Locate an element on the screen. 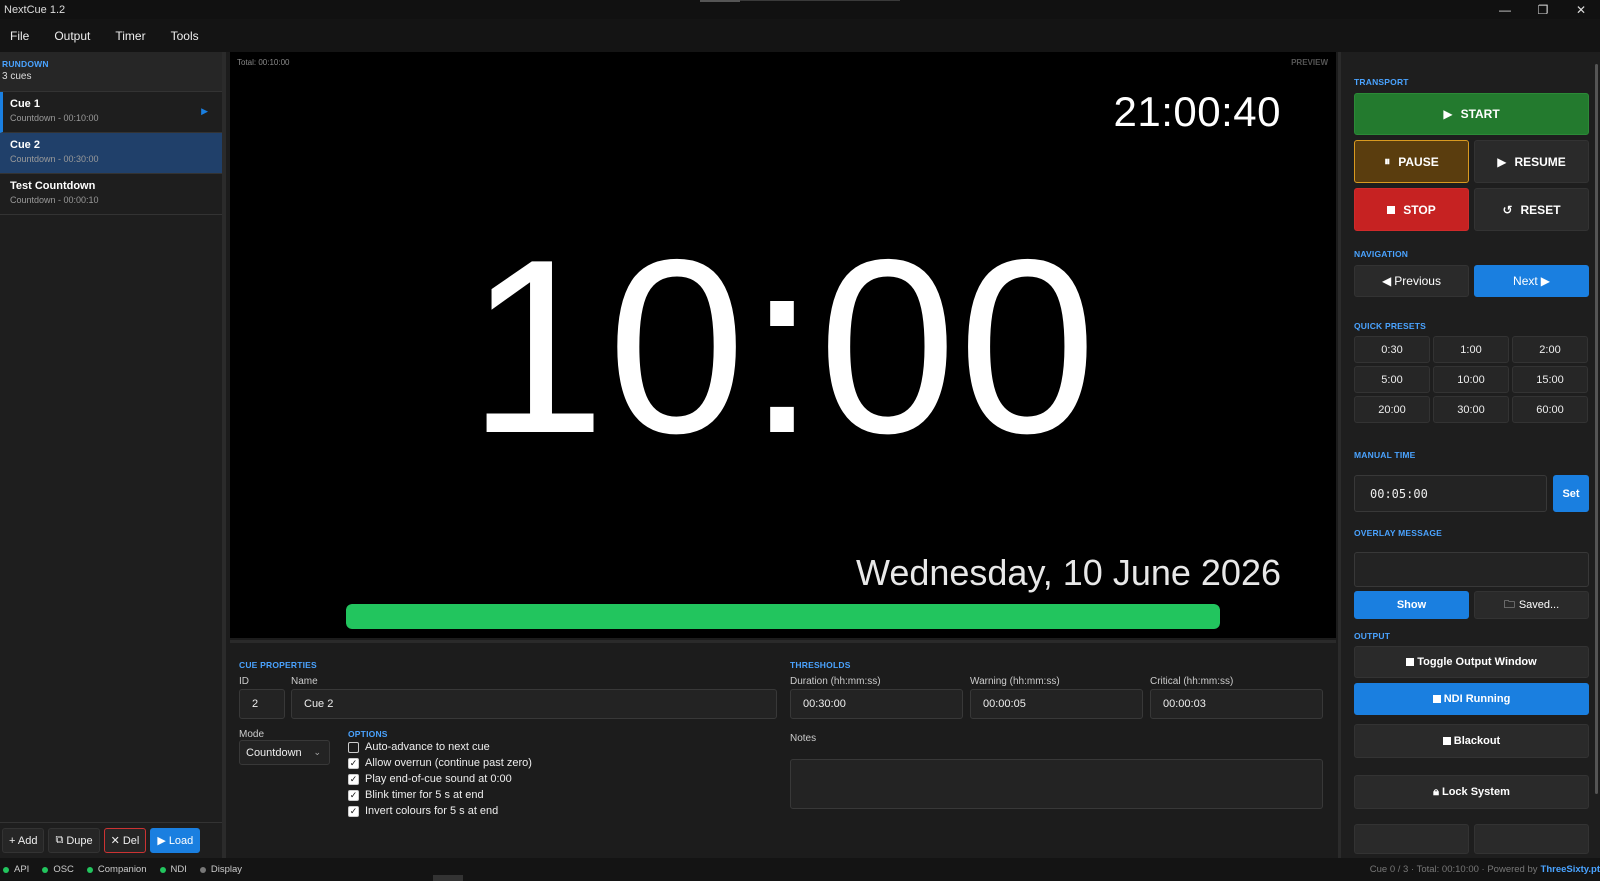  resume-label: RESUME is located at coordinates (1540, 161).